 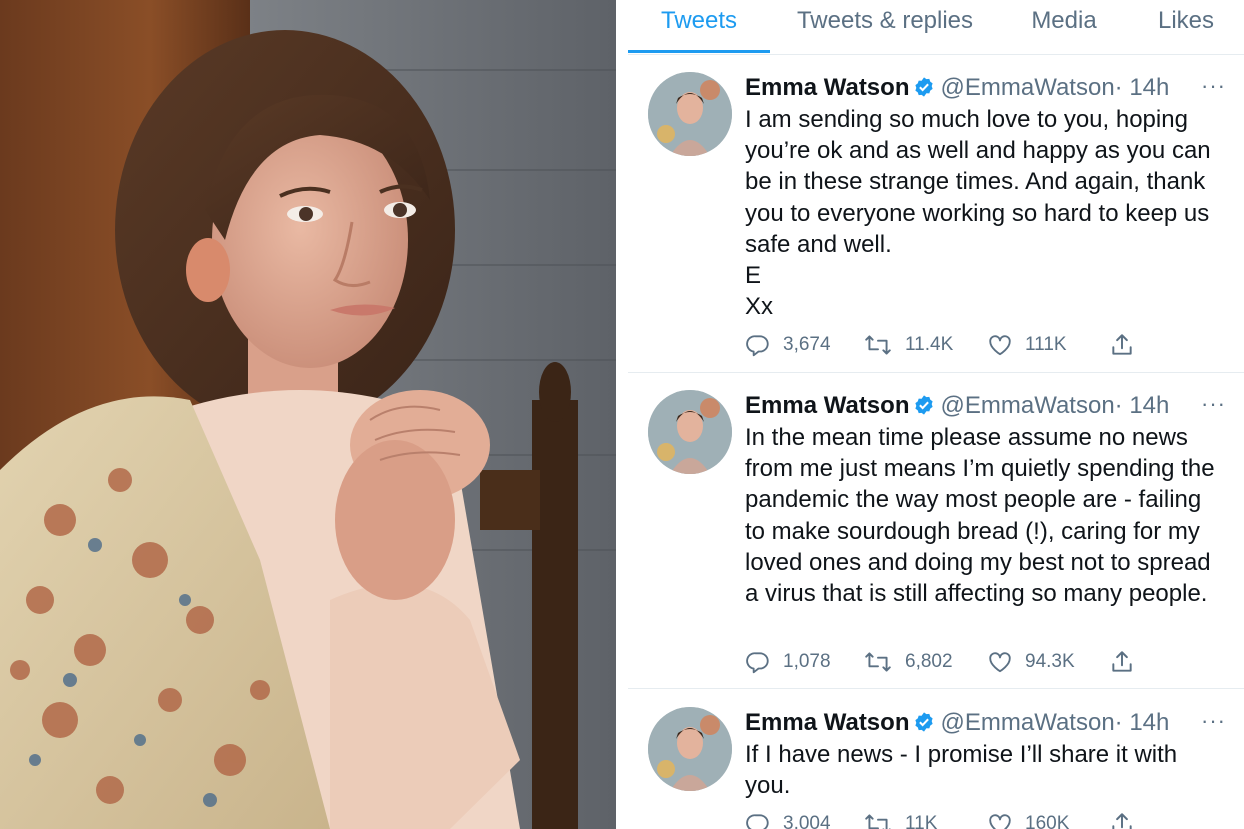 What do you see at coordinates (921, 821) in the screenshot?
I see `retweet-count: 11K` at bounding box center [921, 821].